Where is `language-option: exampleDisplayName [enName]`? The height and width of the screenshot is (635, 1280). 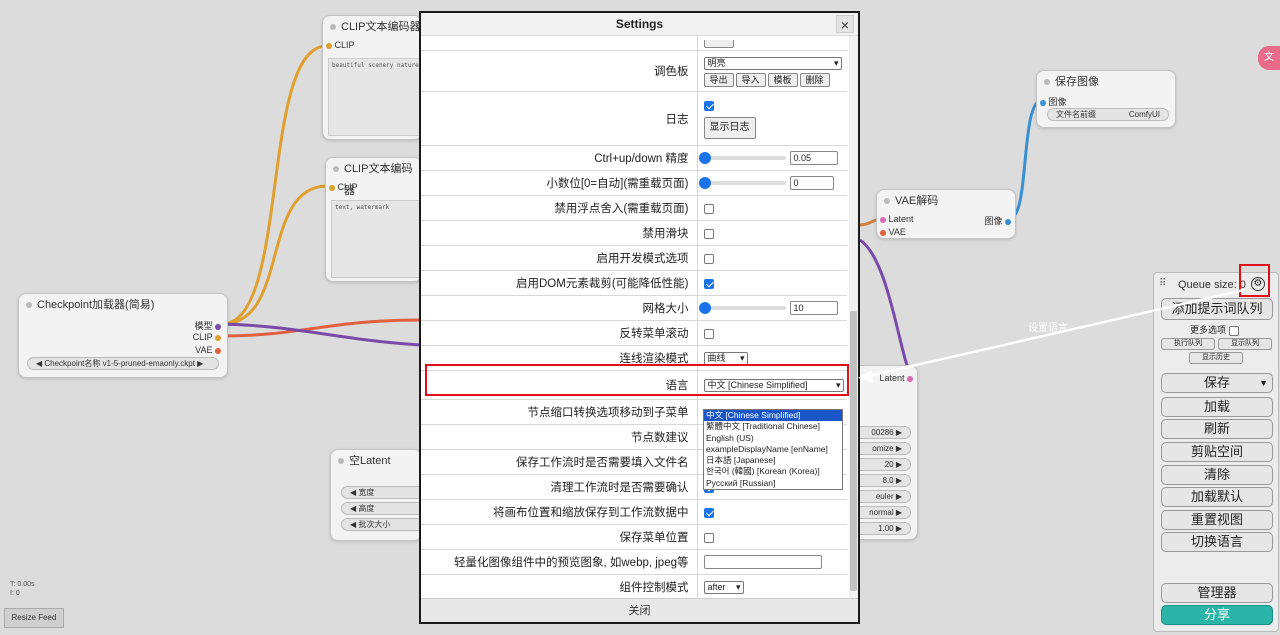 language-option: exampleDisplayName [enName] is located at coordinates (773, 449).